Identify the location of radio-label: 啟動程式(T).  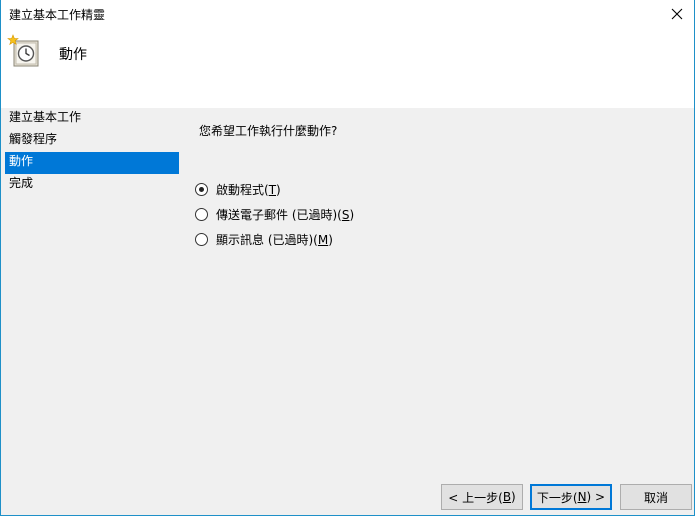
(248, 190).